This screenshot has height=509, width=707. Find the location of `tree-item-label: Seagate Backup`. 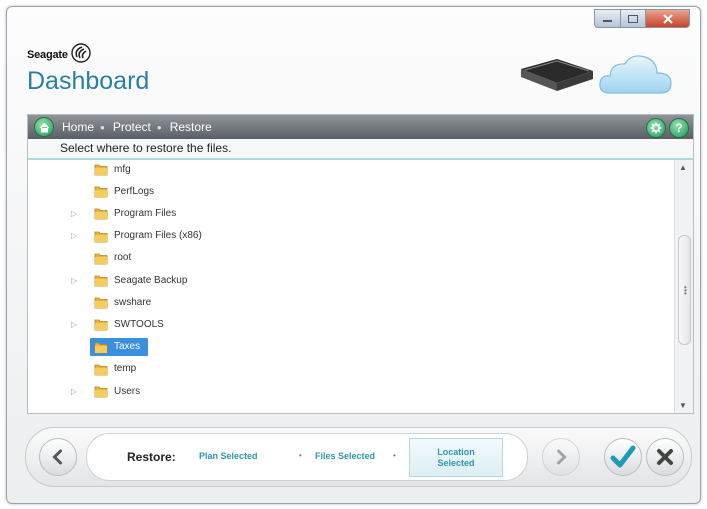

tree-item-label: Seagate Backup is located at coordinates (151, 280).